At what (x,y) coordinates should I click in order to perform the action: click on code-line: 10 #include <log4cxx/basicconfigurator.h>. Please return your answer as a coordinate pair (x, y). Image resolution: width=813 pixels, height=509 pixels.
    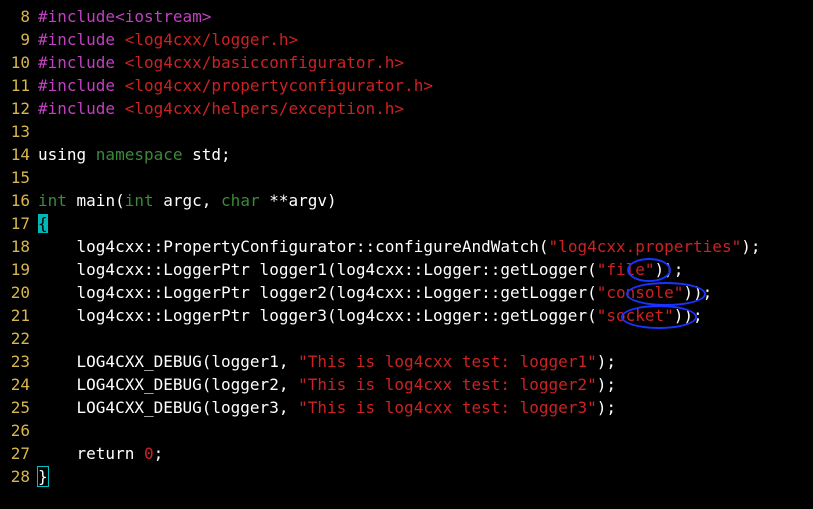
    Looking at the image, I should click on (406, 62).